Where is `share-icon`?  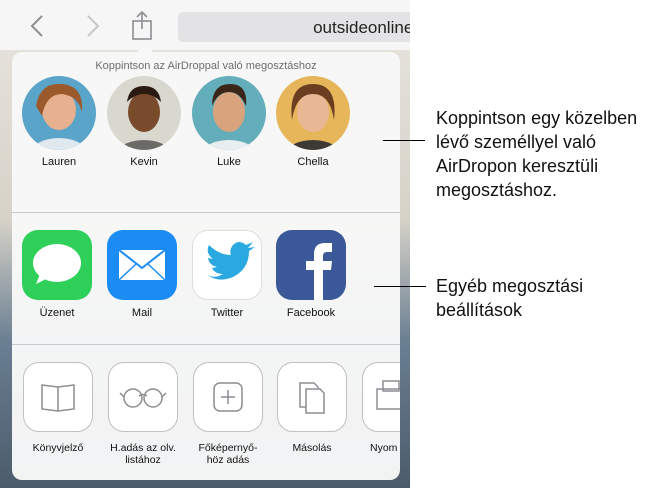
share-icon is located at coordinates (142, 25).